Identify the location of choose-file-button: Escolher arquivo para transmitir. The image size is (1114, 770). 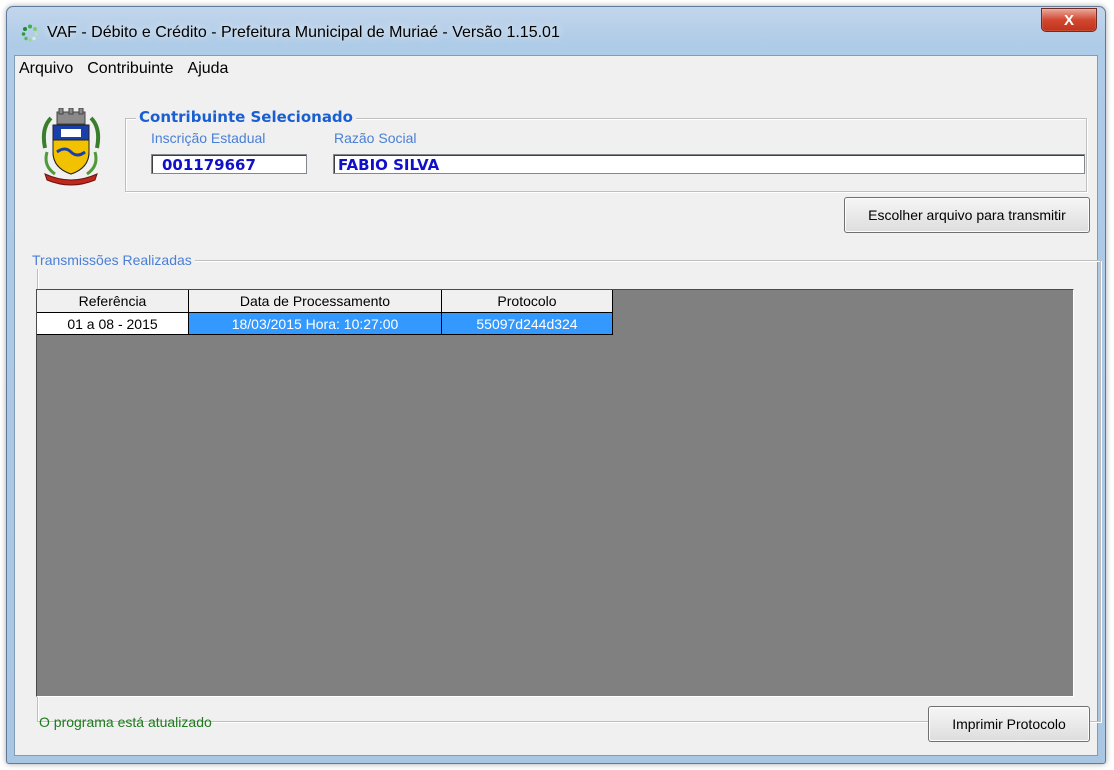
(967, 215).